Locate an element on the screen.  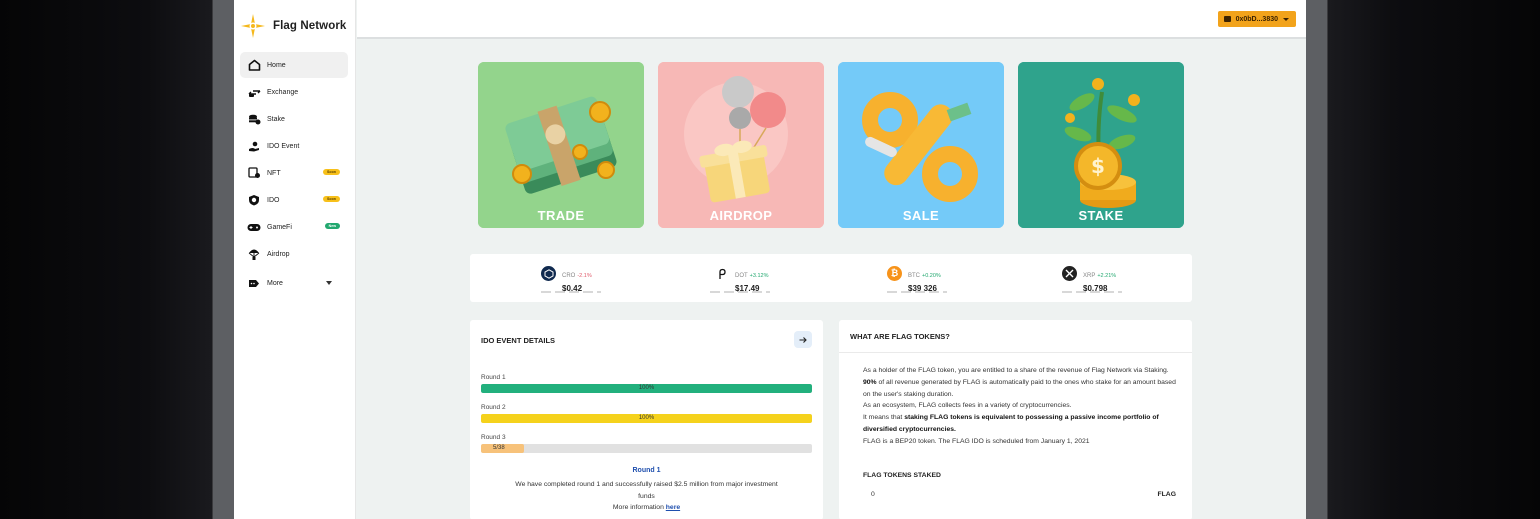
sidebar-item-label: Exchange is located at coordinates (283, 92).